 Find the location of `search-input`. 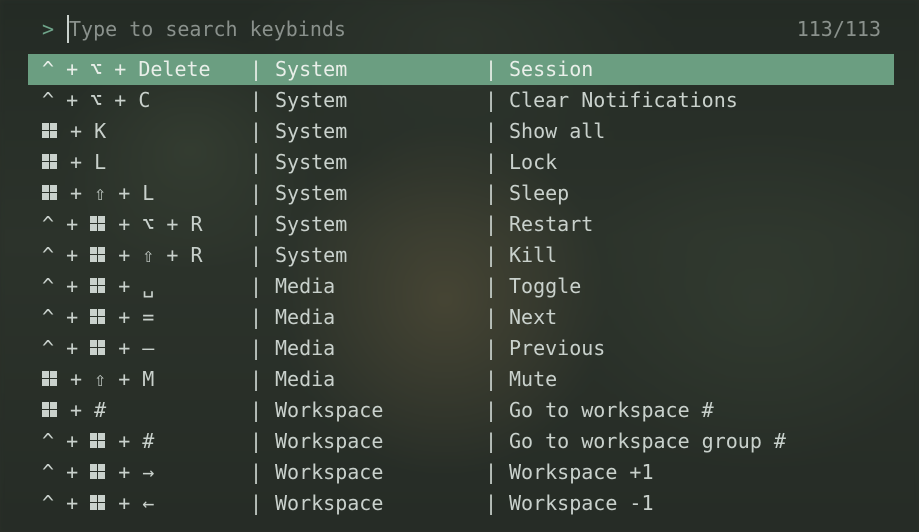

search-input is located at coordinates (369, 29).